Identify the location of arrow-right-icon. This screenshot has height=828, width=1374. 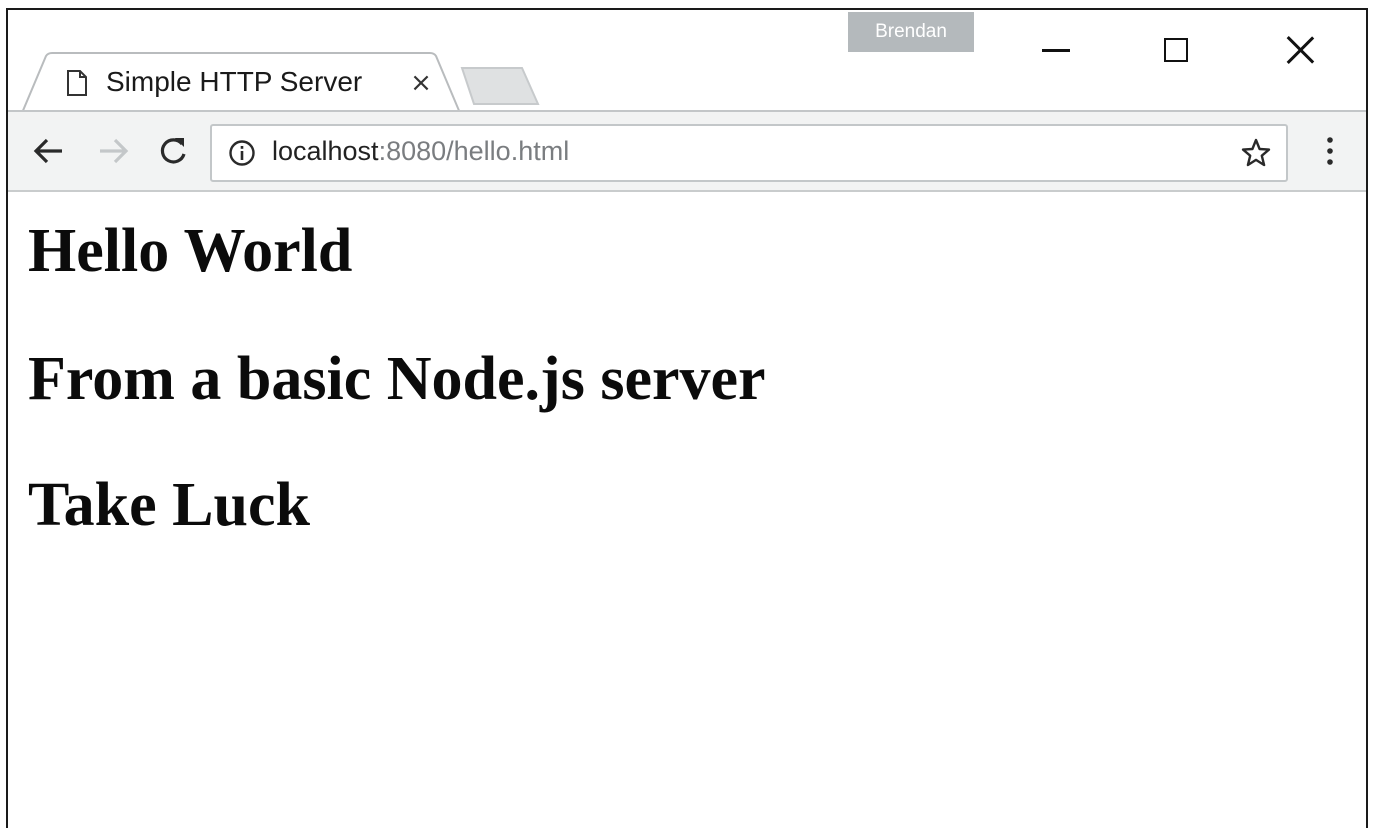
(114, 151).